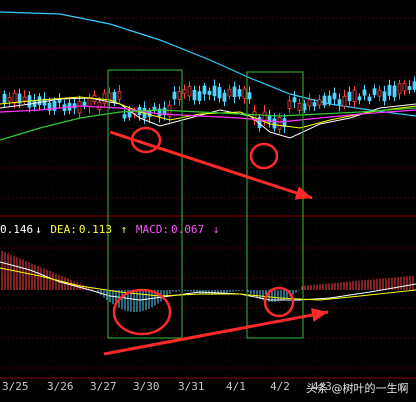 Image resolution: width=416 pixels, height=402 pixels. What do you see at coordinates (60, 386) in the screenshot?
I see `x-tick-label: 3/26` at bounding box center [60, 386].